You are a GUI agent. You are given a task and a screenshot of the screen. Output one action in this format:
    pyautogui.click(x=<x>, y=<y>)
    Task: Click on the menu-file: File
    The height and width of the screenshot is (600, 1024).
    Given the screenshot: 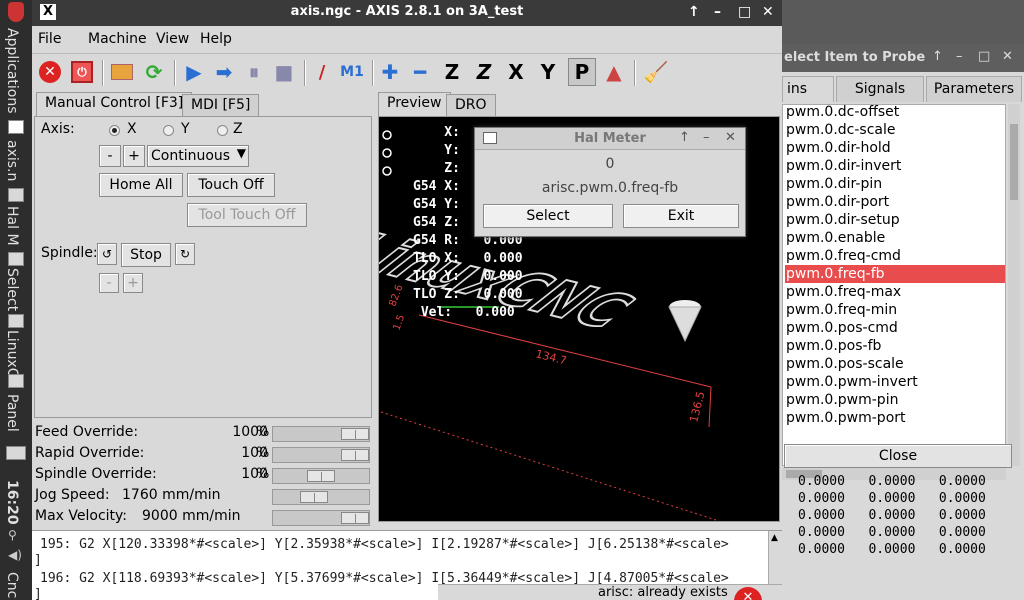 What is the action you would take?
    pyautogui.click(x=49, y=39)
    